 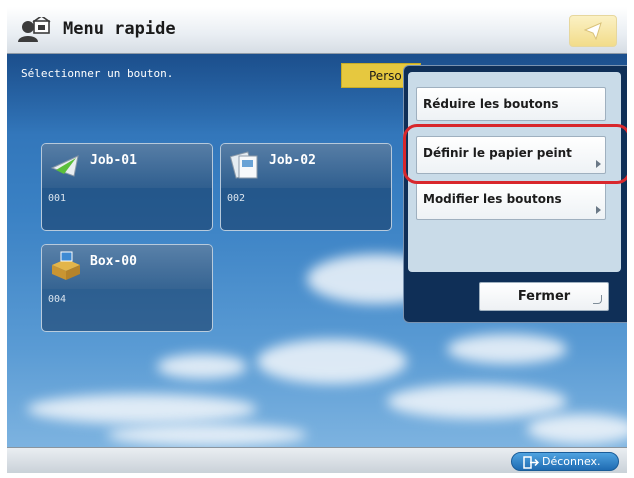 What do you see at coordinates (317, 30) in the screenshot?
I see `header-bar: Menu rapide` at bounding box center [317, 30].